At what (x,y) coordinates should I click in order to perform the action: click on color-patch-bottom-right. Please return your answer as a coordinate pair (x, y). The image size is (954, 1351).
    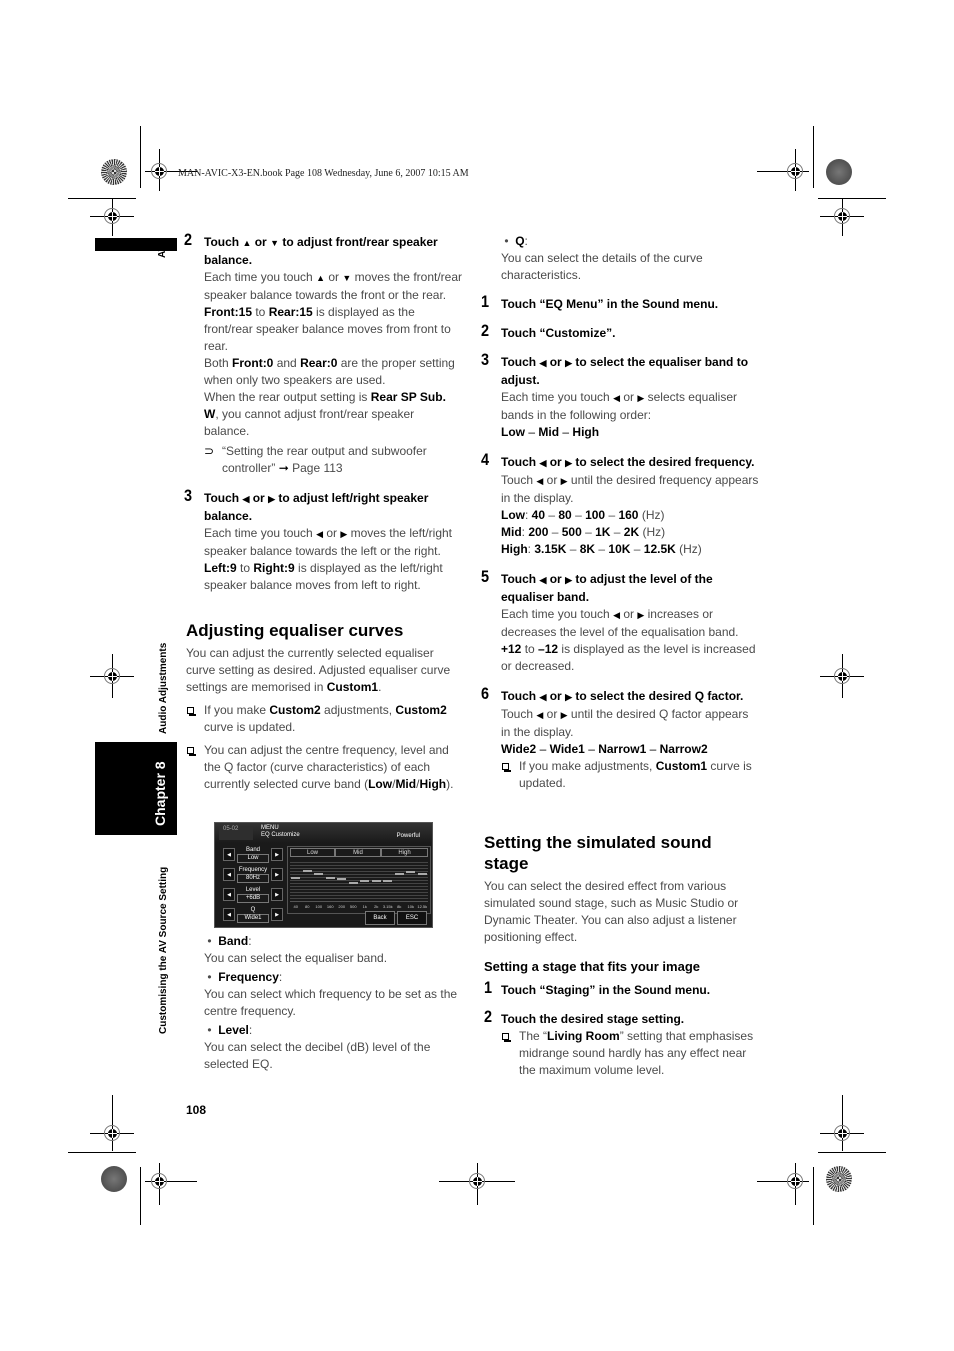
    Looking at the image, I should click on (839, 1179).